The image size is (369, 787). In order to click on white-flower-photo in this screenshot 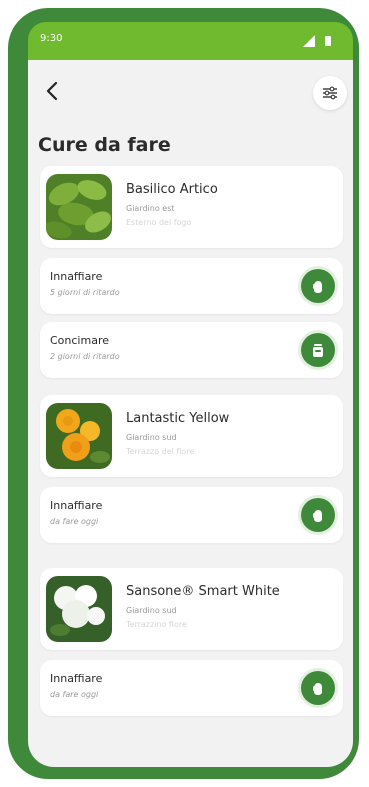, I will do `click(79, 609)`.